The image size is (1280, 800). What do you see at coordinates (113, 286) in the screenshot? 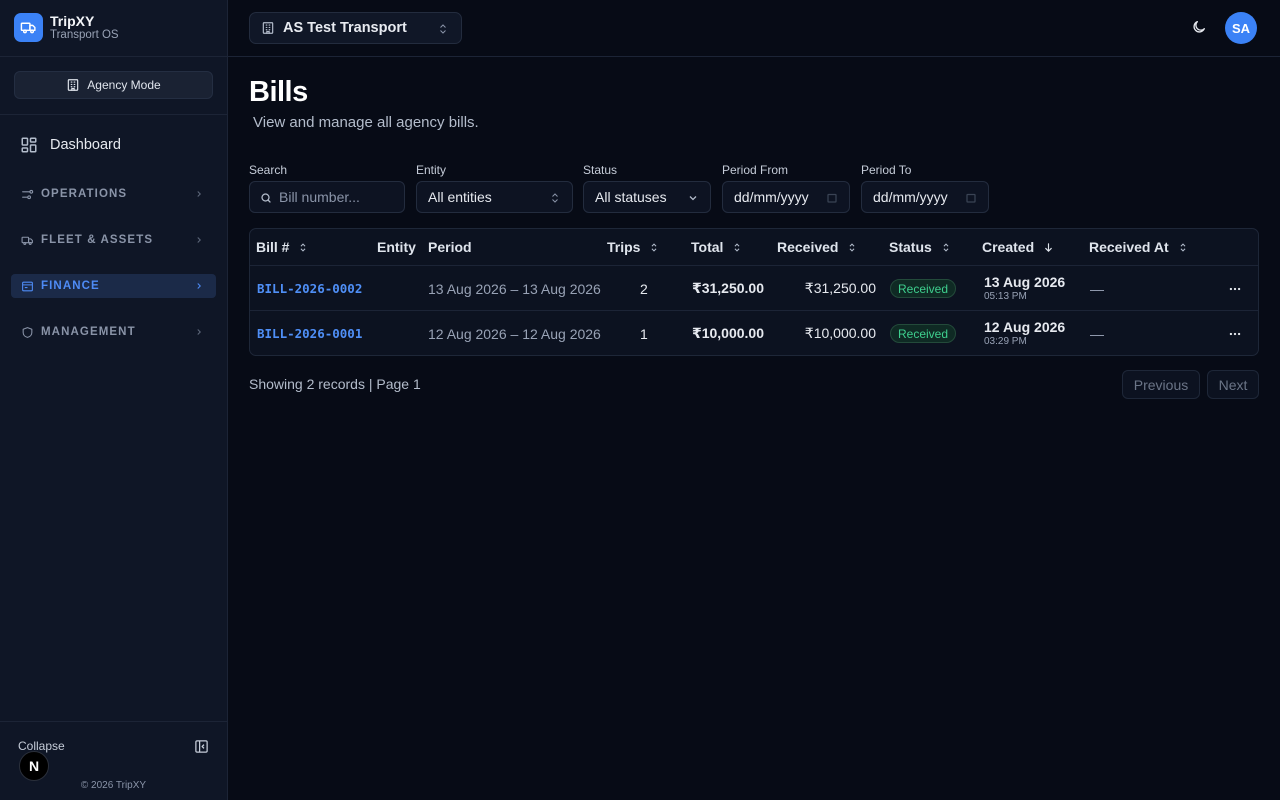
I see `sidebar-group-finance: FINANCE` at bounding box center [113, 286].